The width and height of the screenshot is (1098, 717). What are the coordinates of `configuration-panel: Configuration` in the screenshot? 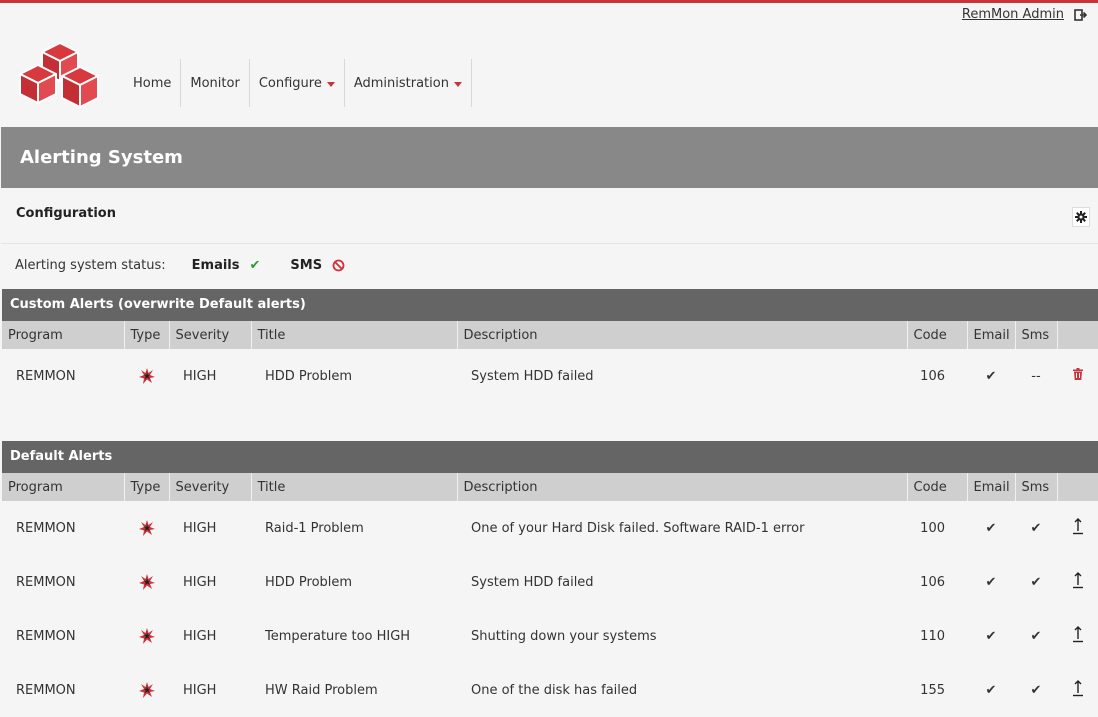 It's located at (549, 216).